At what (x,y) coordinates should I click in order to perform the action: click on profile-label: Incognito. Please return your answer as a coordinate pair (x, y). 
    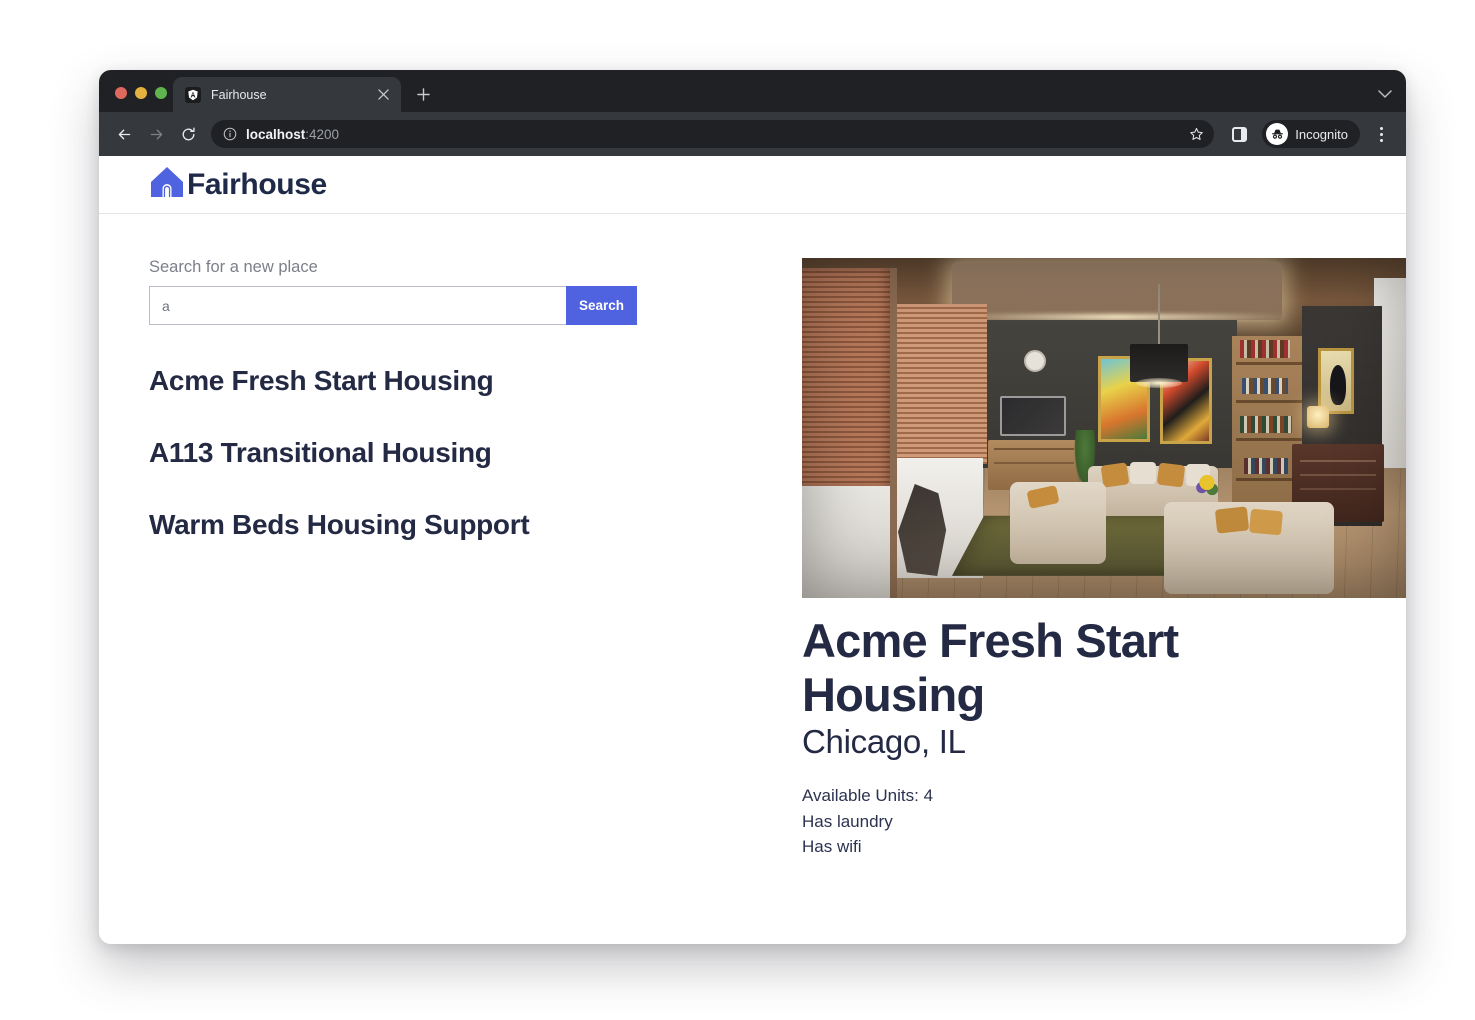
    Looking at the image, I should click on (1321, 134).